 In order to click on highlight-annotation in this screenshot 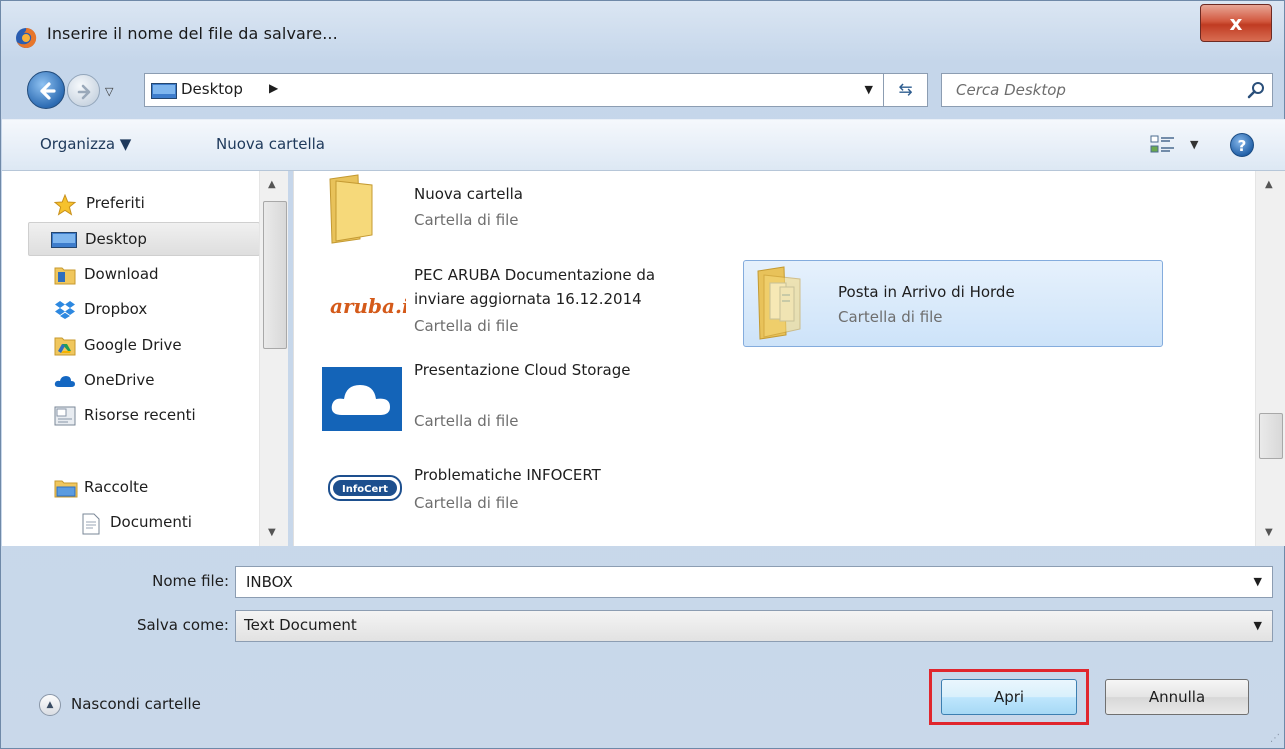, I will do `click(1009, 697)`.